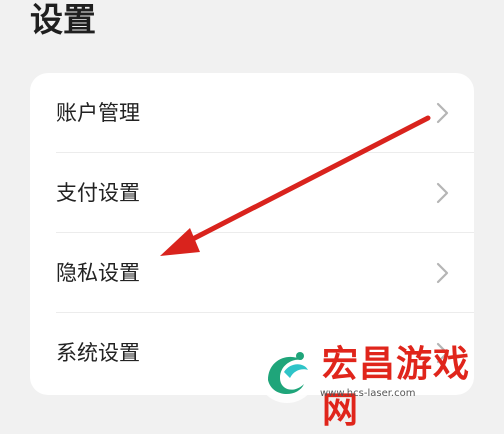 The height and width of the screenshot is (434, 504). I want to click on page-title: 设置, so click(63, 19).